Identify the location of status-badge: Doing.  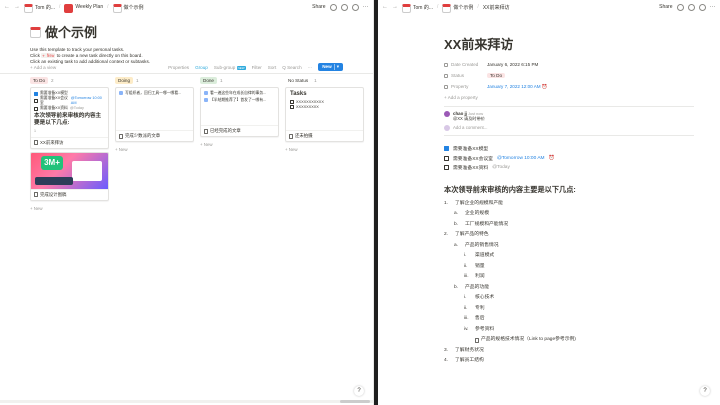
(124, 80).